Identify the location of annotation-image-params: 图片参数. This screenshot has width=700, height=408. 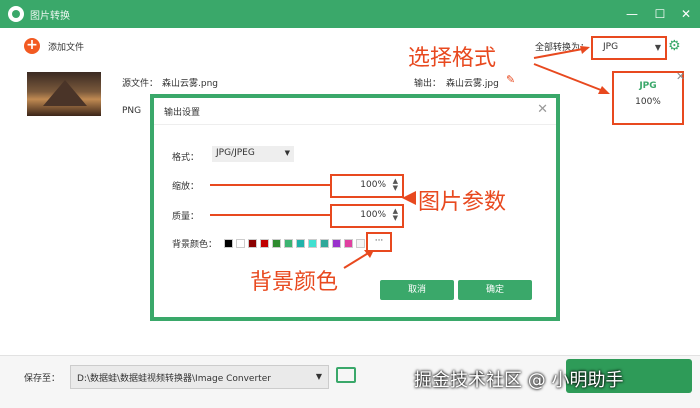
(462, 202).